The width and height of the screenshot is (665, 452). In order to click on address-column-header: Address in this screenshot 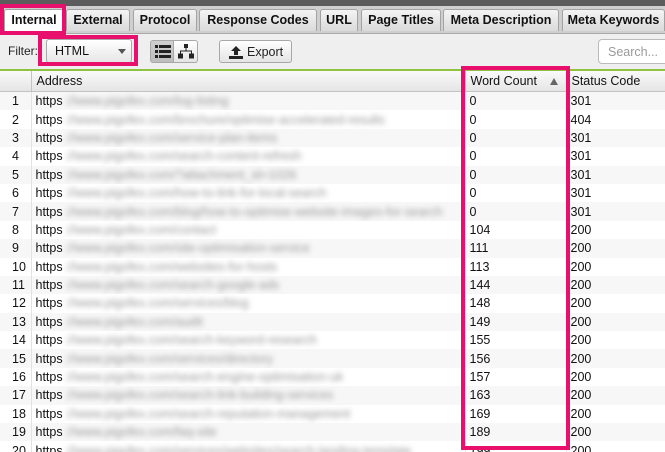, I will do `click(248, 81)`.